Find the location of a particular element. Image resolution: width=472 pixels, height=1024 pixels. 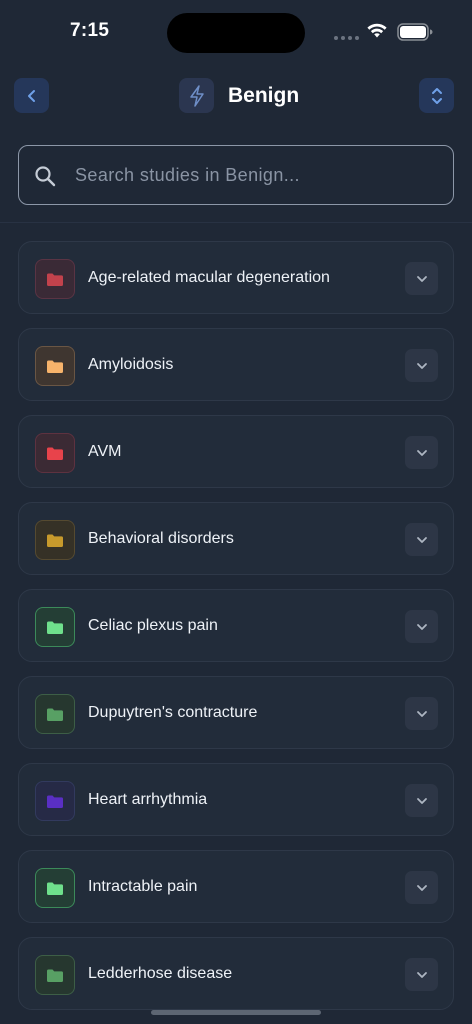

bolt-icon is located at coordinates (196, 95).